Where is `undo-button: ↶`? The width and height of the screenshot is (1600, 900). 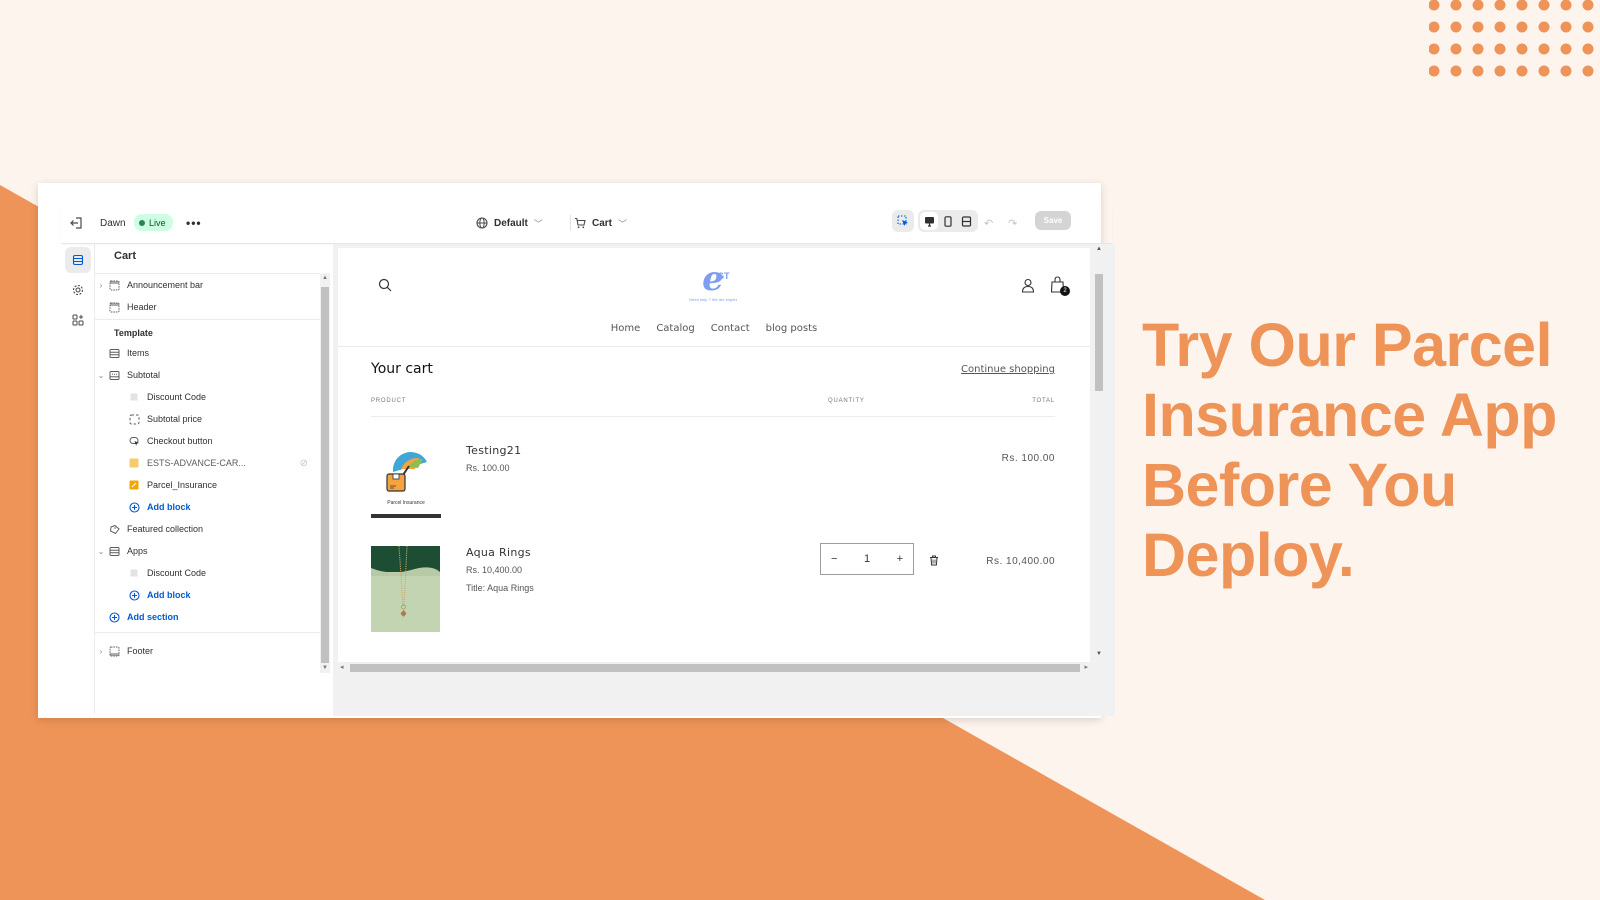 undo-button: ↶ is located at coordinates (988, 223).